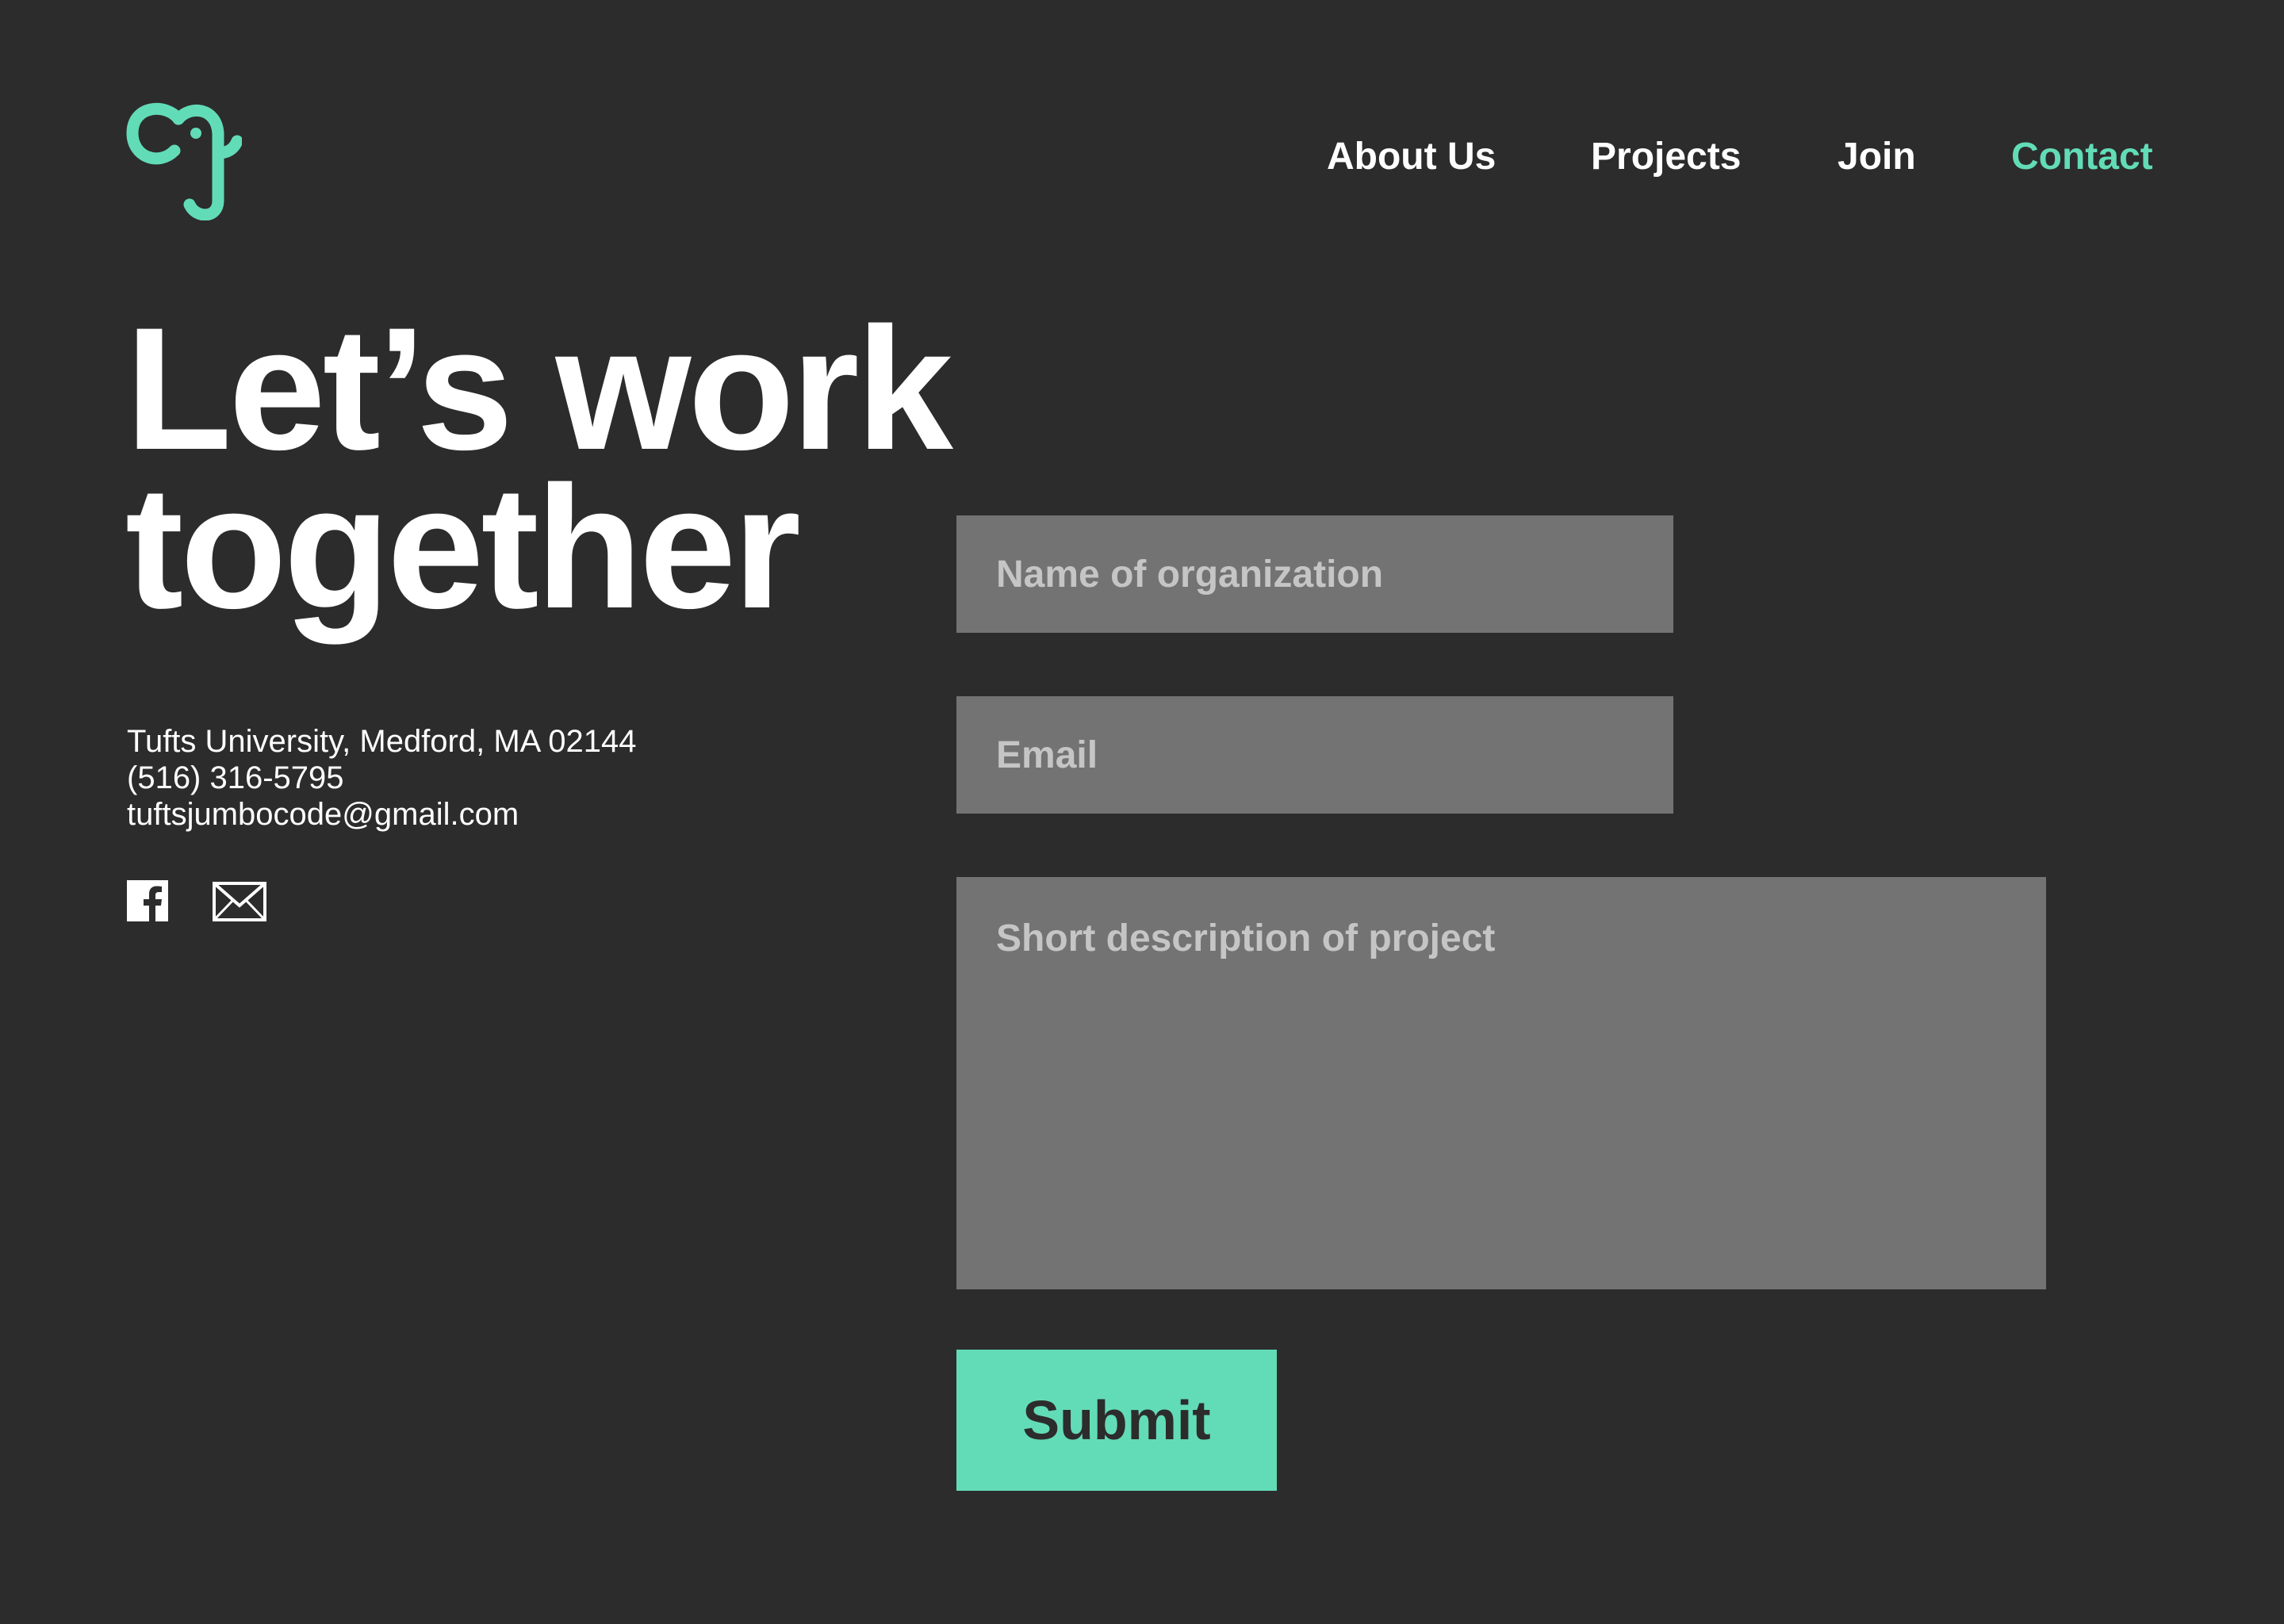  Describe the element at coordinates (235, 777) in the screenshot. I see `contact-phone: (516) 316-5795` at that location.